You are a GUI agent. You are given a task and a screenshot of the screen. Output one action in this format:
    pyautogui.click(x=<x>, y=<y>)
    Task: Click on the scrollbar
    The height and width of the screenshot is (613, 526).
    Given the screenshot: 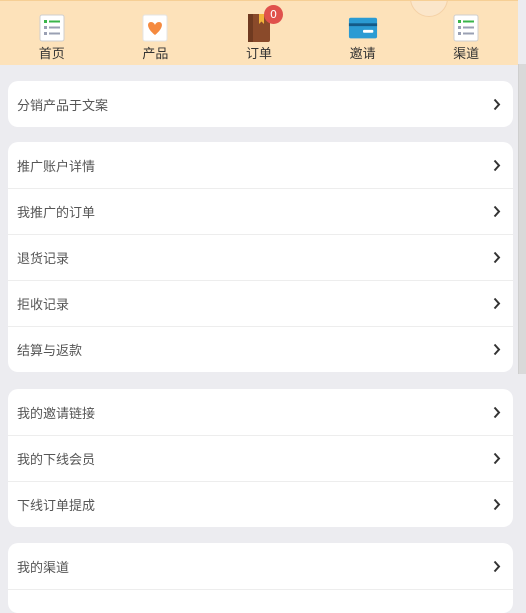 What is the action you would take?
    pyautogui.click(x=522, y=219)
    